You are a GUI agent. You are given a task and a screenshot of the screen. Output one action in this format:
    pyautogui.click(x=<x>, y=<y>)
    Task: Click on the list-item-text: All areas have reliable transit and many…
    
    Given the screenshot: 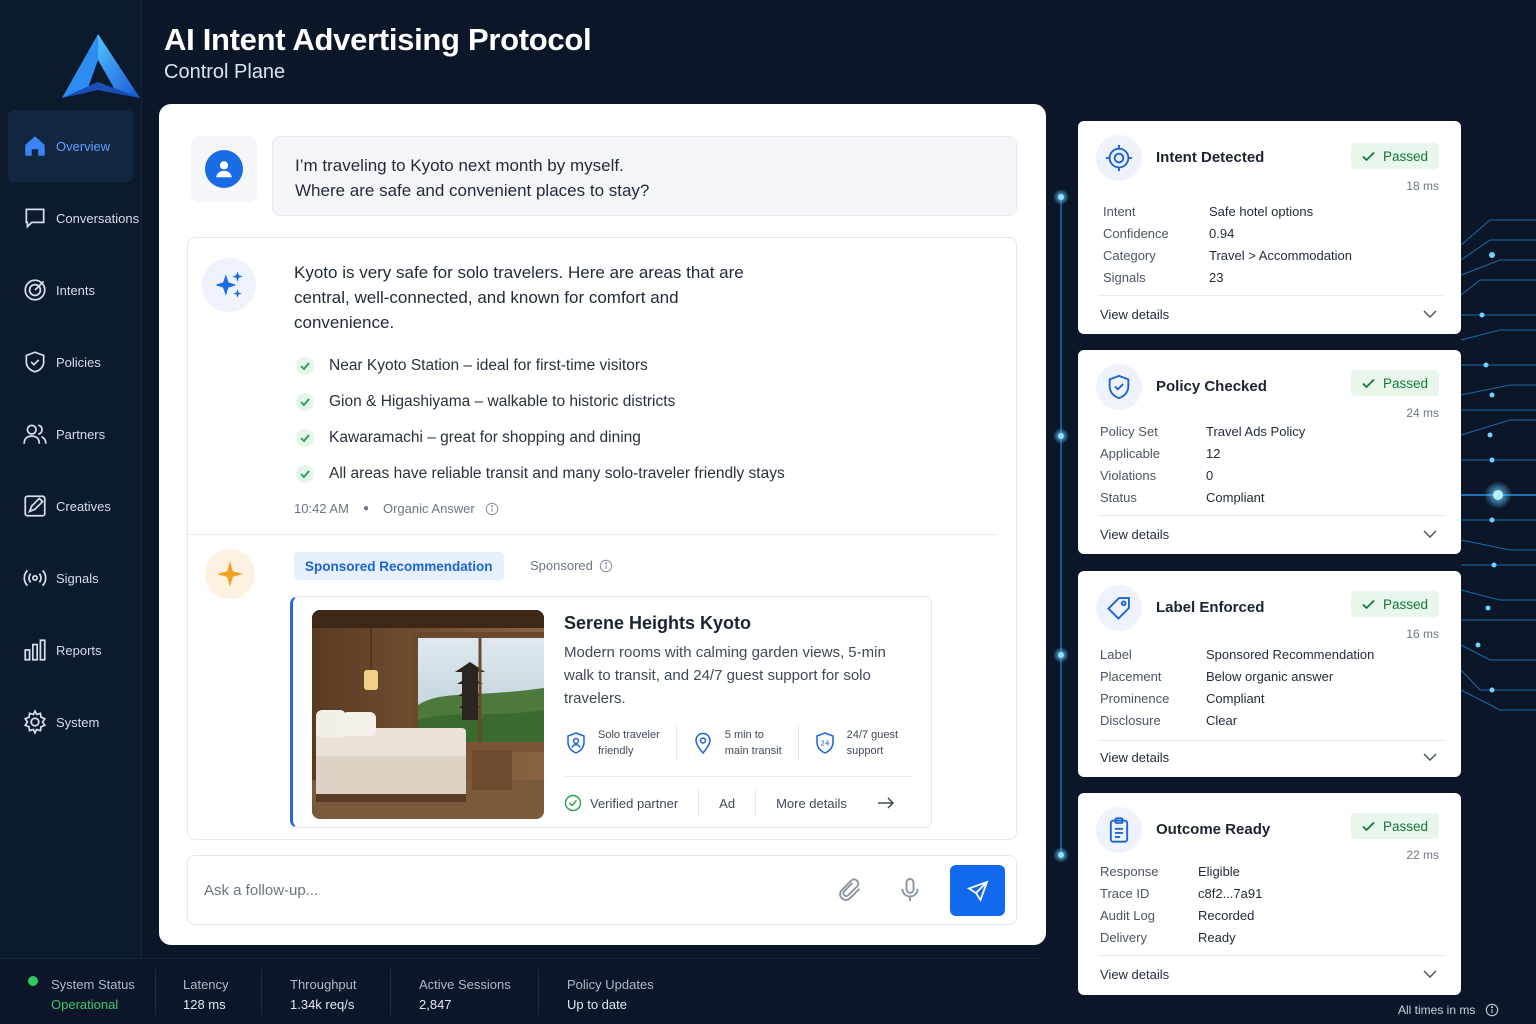 What is the action you would take?
    pyautogui.click(x=557, y=473)
    